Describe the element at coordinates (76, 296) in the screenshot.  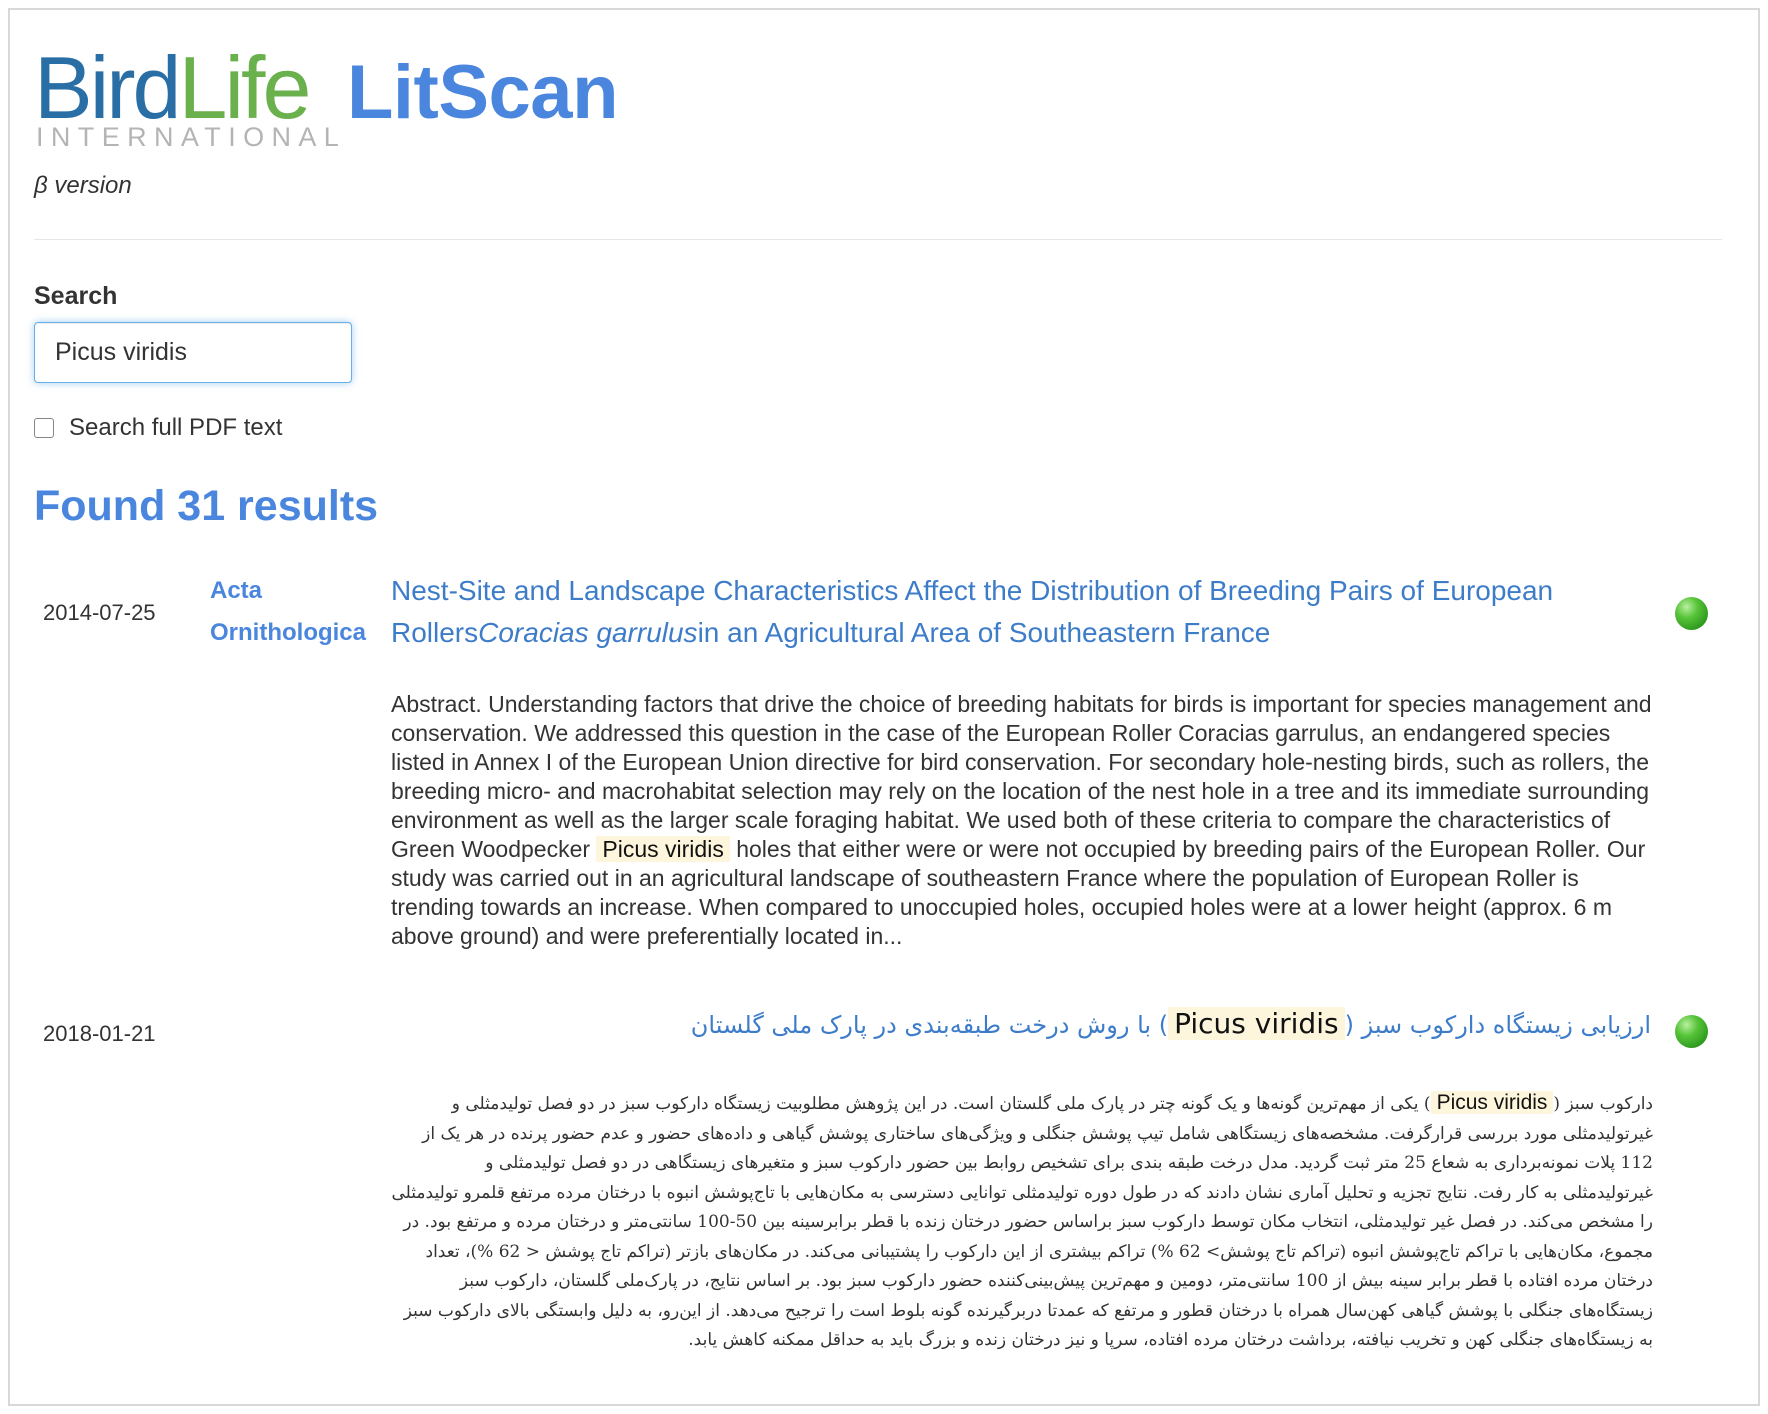
I see `search-label: Search` at that location.